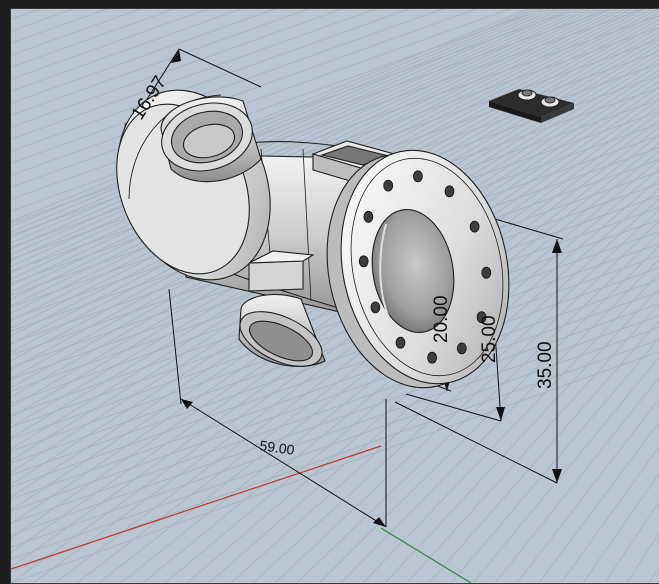 The image size is (659, 584). What do you see at coordinates (531, 106) in the screenshot?
I see `bracket-block-icon` at bounding box center [531, 106].